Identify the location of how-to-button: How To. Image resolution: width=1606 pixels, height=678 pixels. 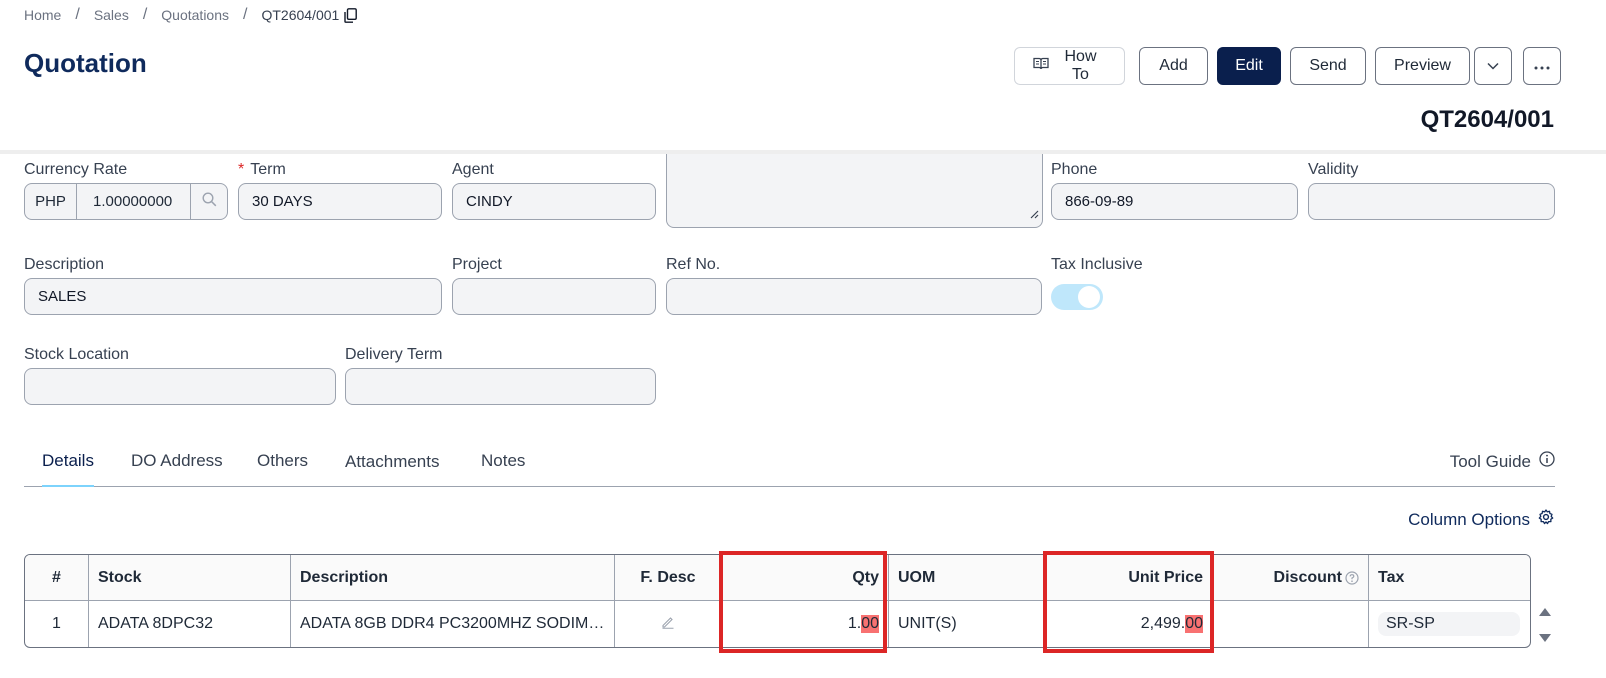
(1069, 66).